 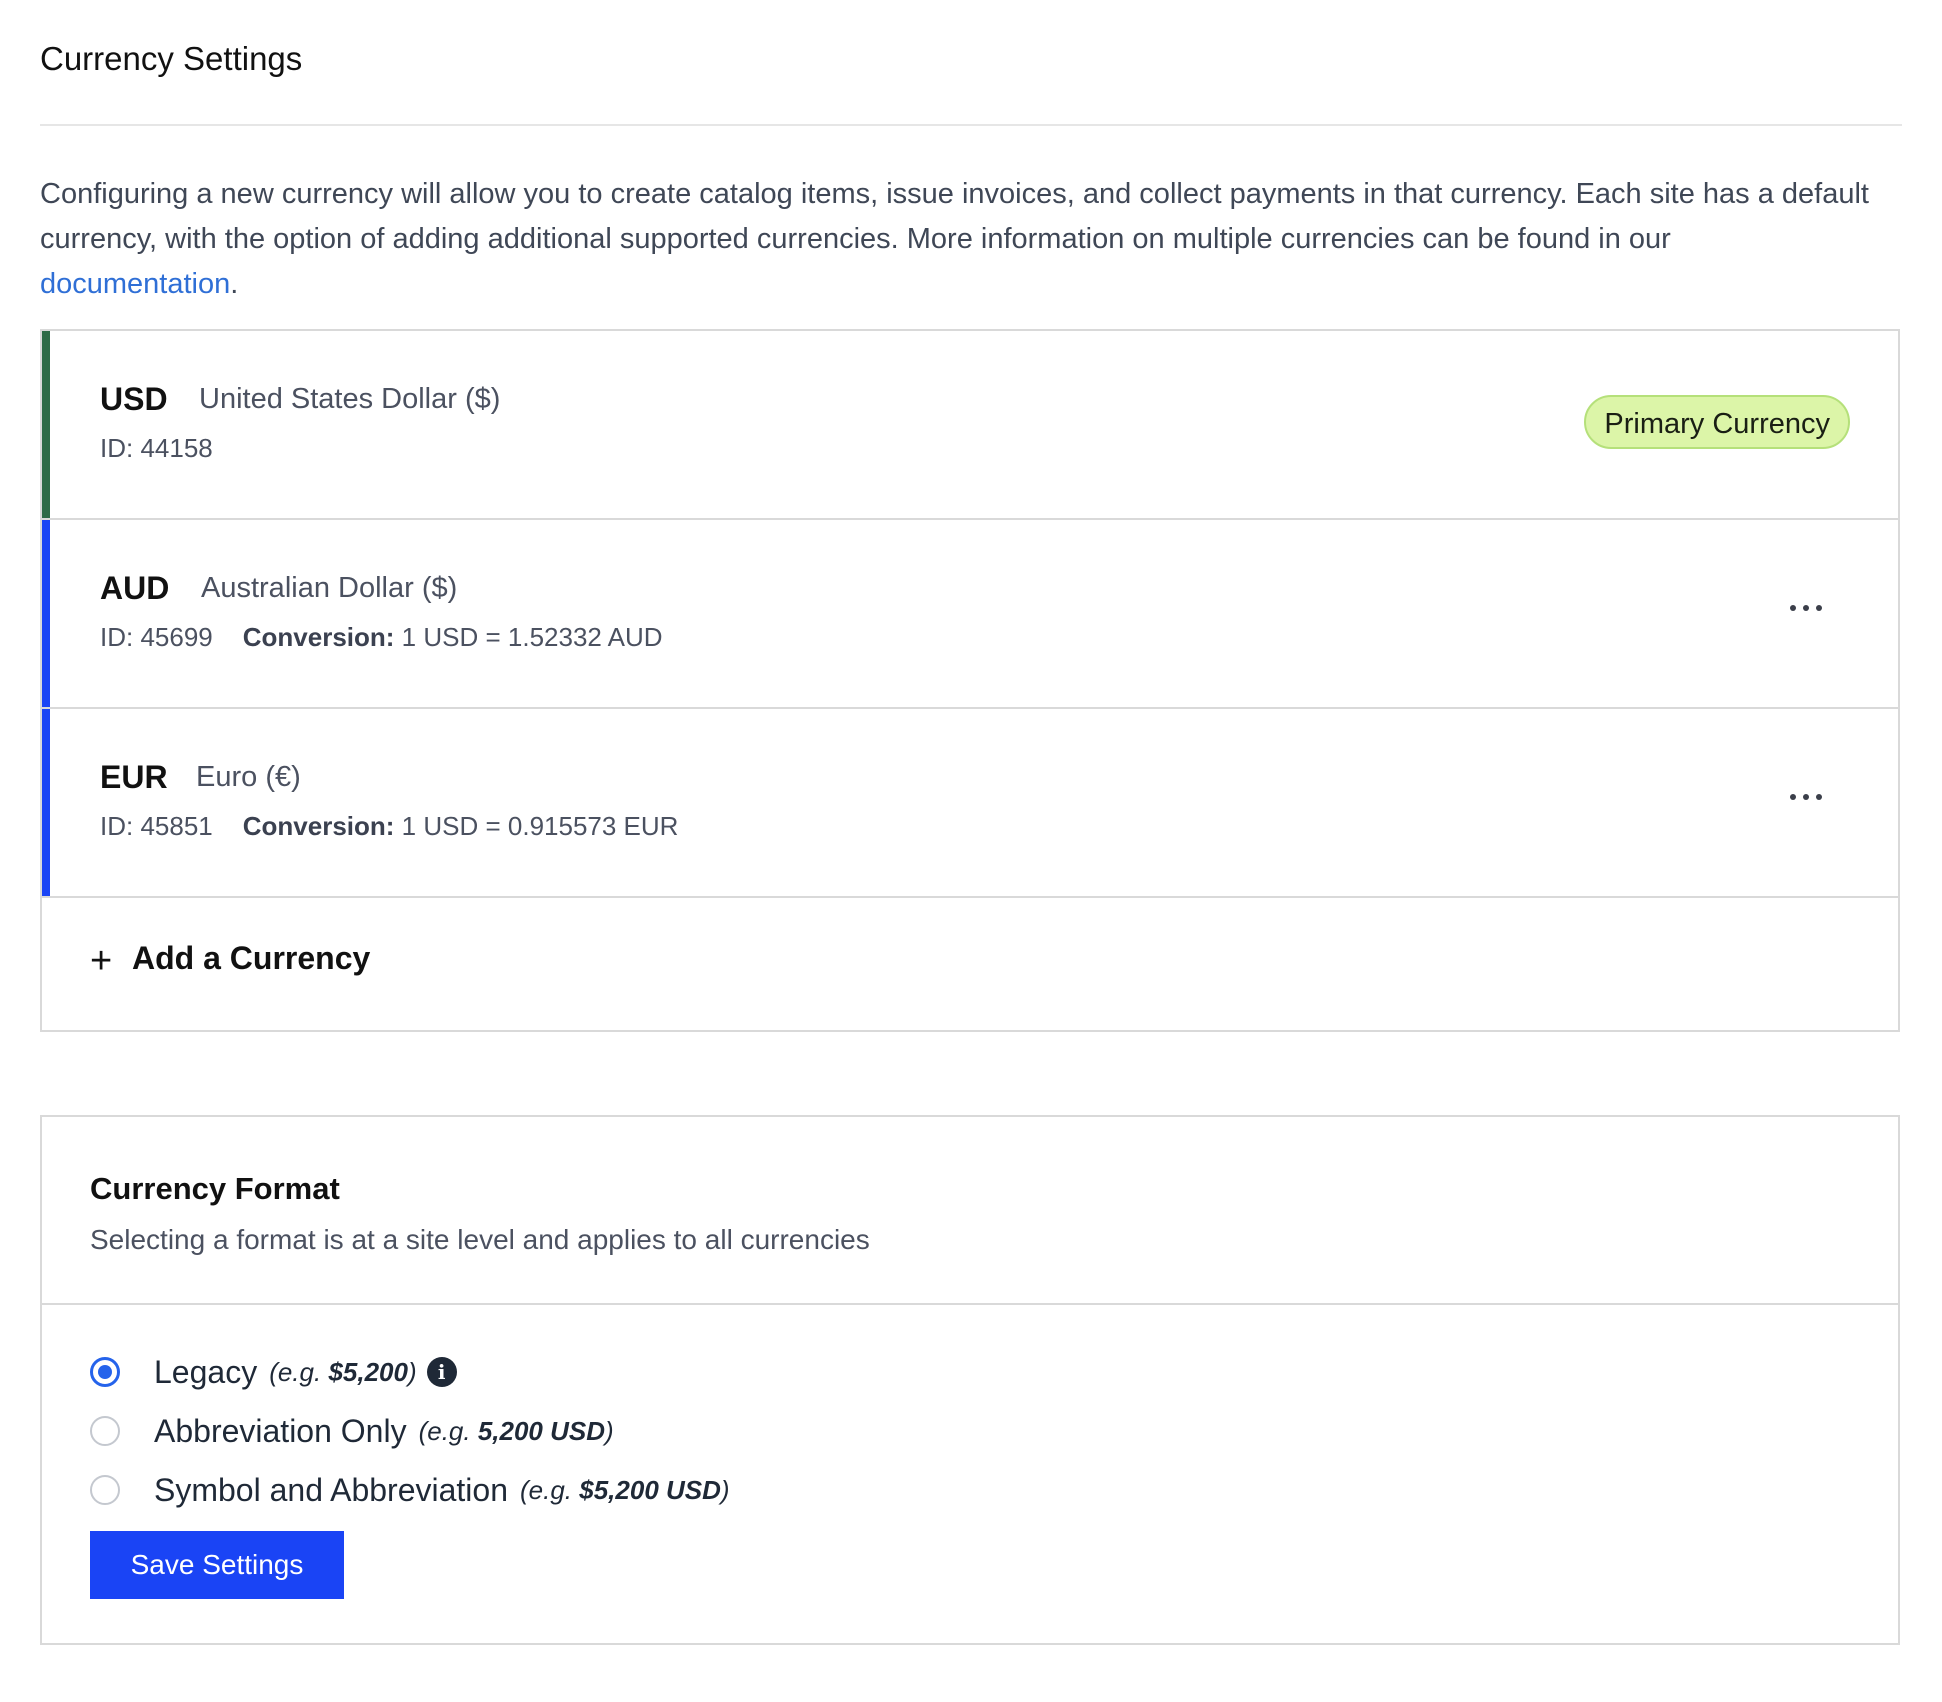 I want to click on option-example: (e.g. $5,200), so click(x=343, y=1371).